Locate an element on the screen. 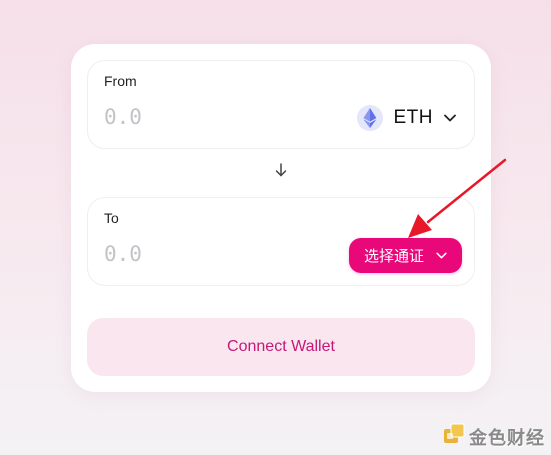 The image size is (551, 455). select-token-button: 选择通证 is located at coordinates (405, 255).